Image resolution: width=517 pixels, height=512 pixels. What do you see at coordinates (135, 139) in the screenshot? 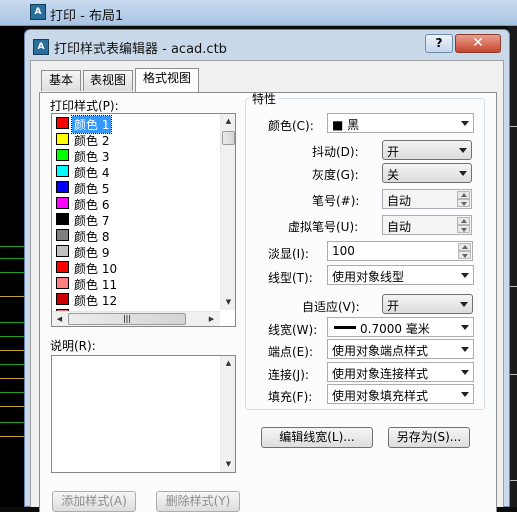
I see `plot-style-item: 颜色 2` at bounding box center [135, 139].